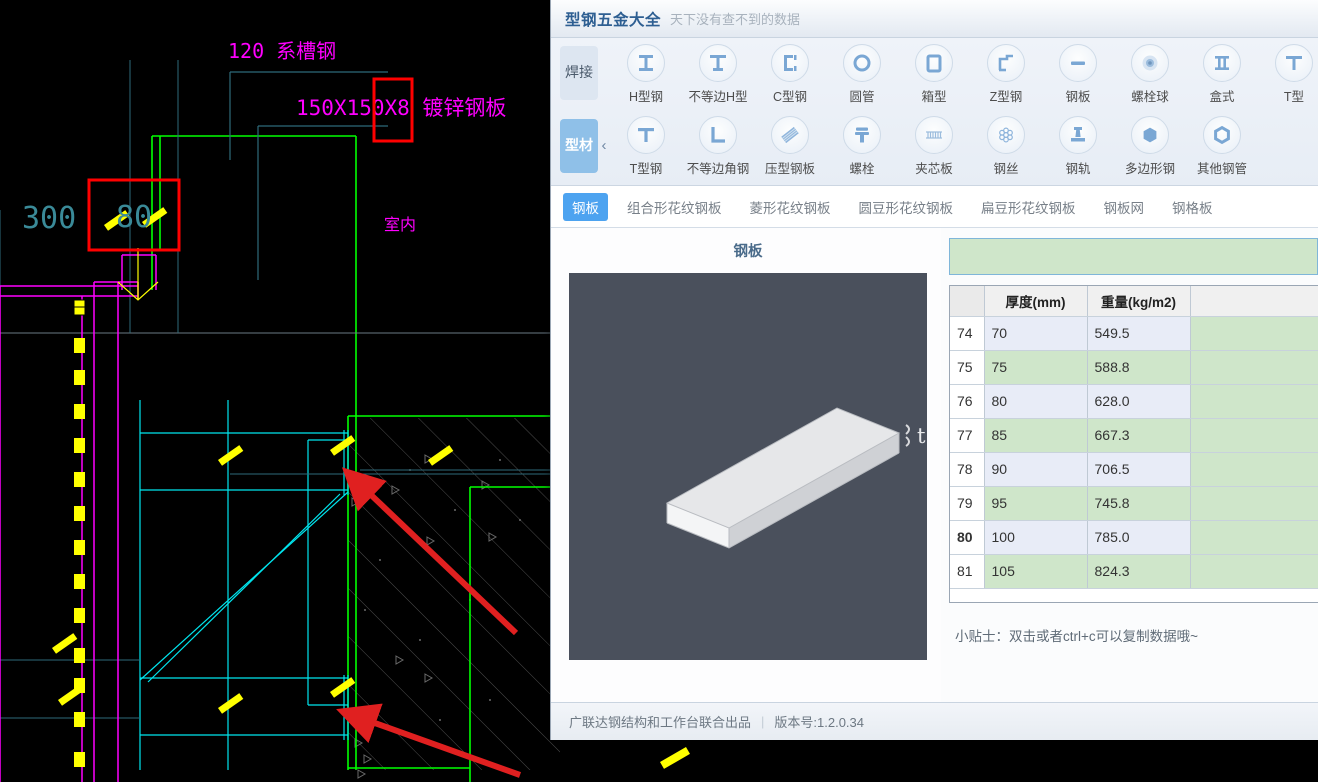  Describe the element at coordinates (585, 206) in the screenshot. I see `tab-steel-plate: 钢板` at that location.